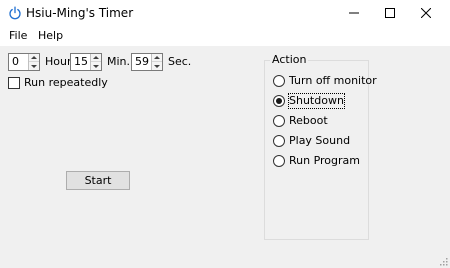 The image size is (450, 268). What do you see at coordinates (443, 261) in the screenshot?
I see `resize-grip-icon` at bounding box center [443, 261].